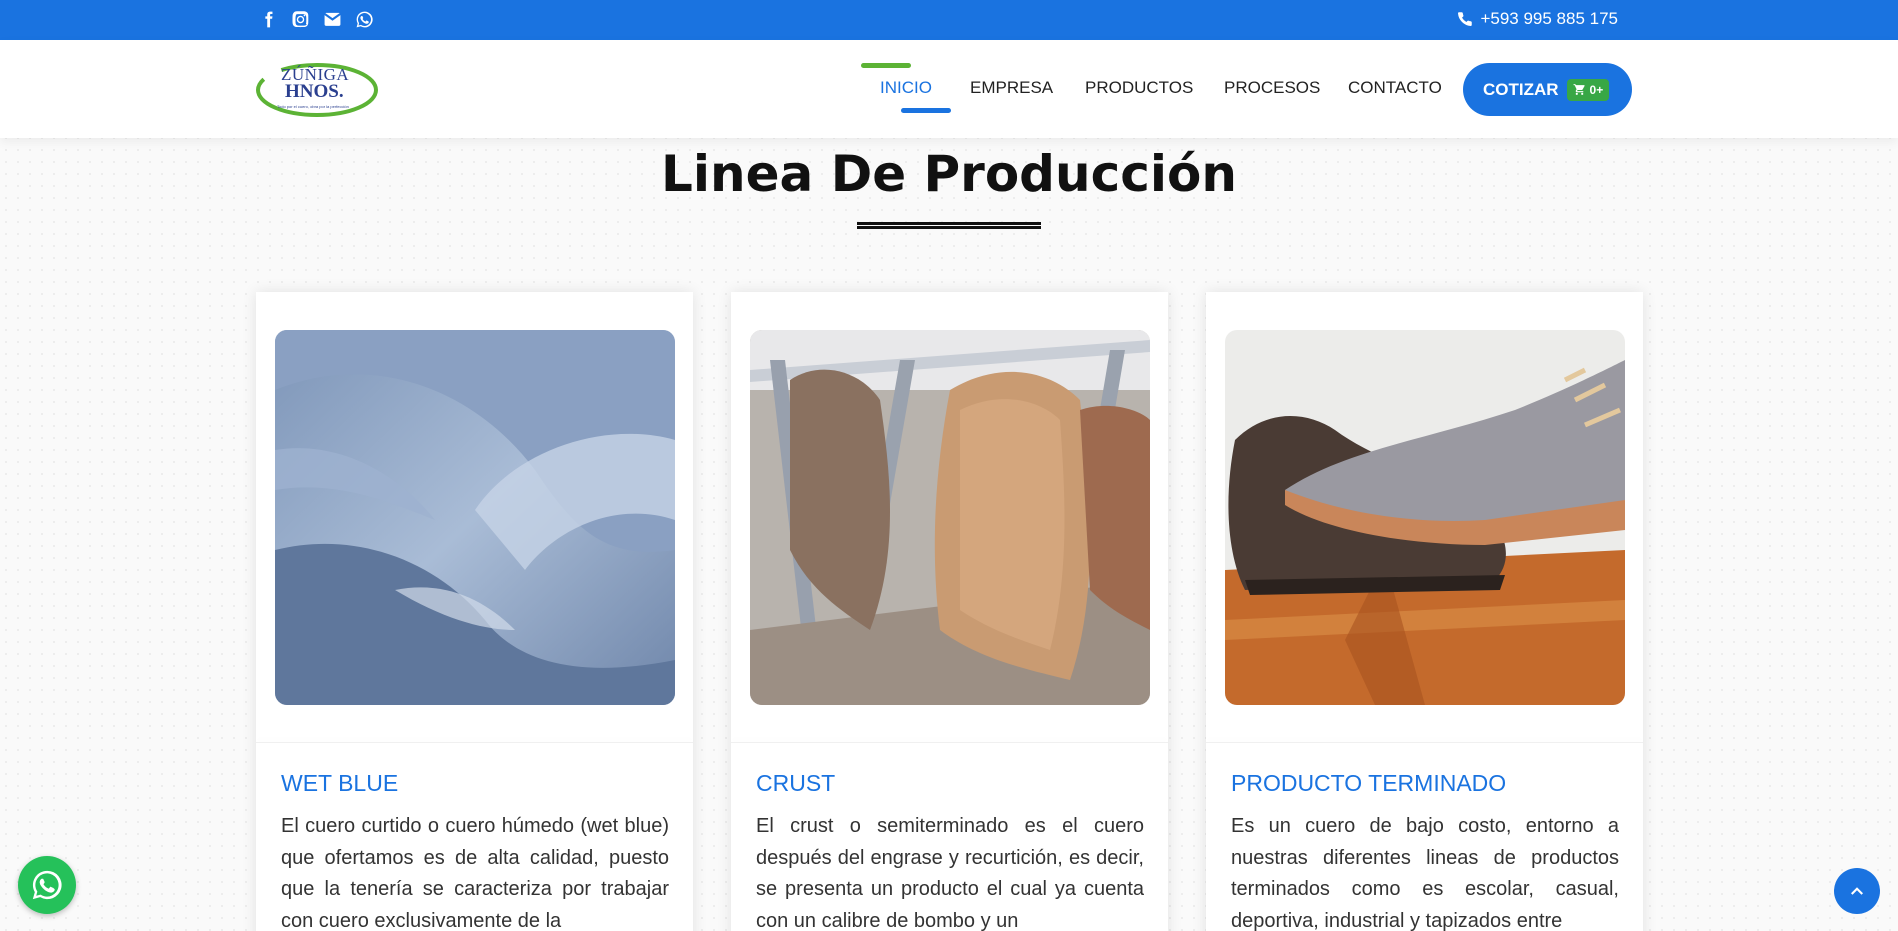  I want to click on nav-active-indicator-top, so click(886, 65).